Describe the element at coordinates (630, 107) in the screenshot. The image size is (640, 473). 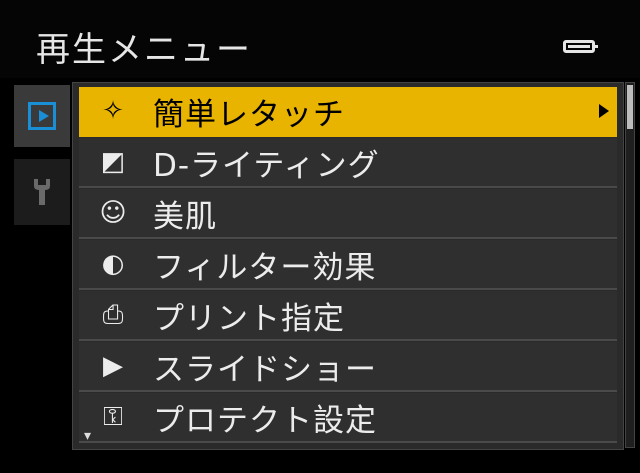
I see `scrollbar-thumb` at that location.